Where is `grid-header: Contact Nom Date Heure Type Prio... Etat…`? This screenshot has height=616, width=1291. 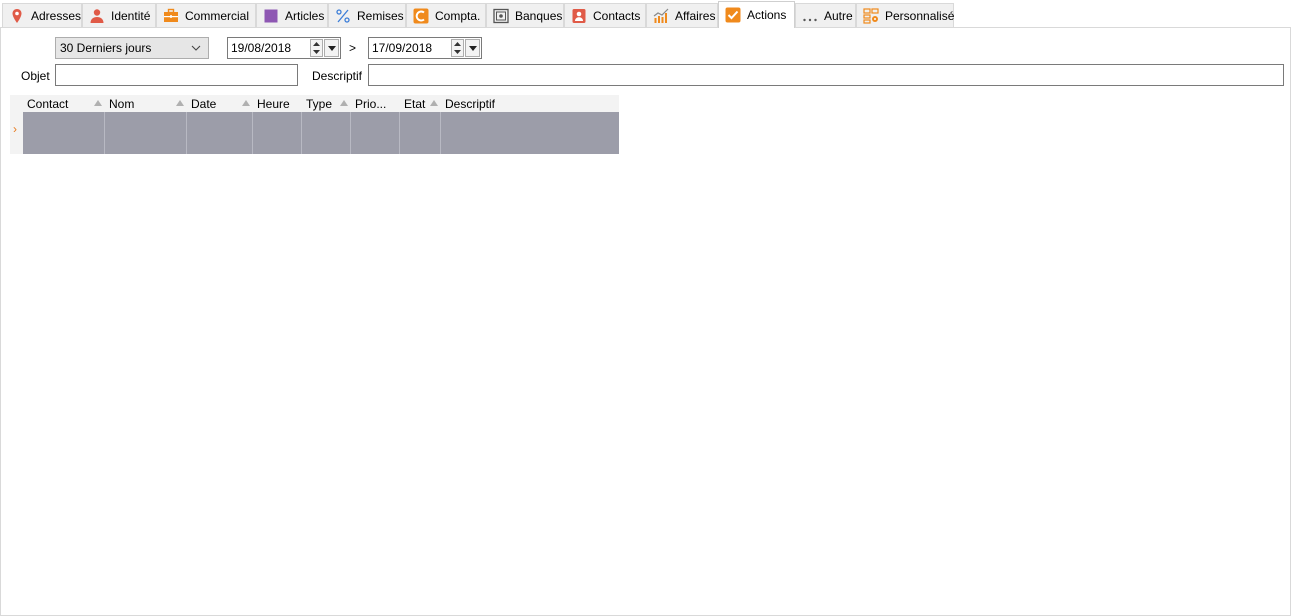
grid-header: Contact Nom Date Heure Type Prio... Etat… is located at coordinates (314, 103).